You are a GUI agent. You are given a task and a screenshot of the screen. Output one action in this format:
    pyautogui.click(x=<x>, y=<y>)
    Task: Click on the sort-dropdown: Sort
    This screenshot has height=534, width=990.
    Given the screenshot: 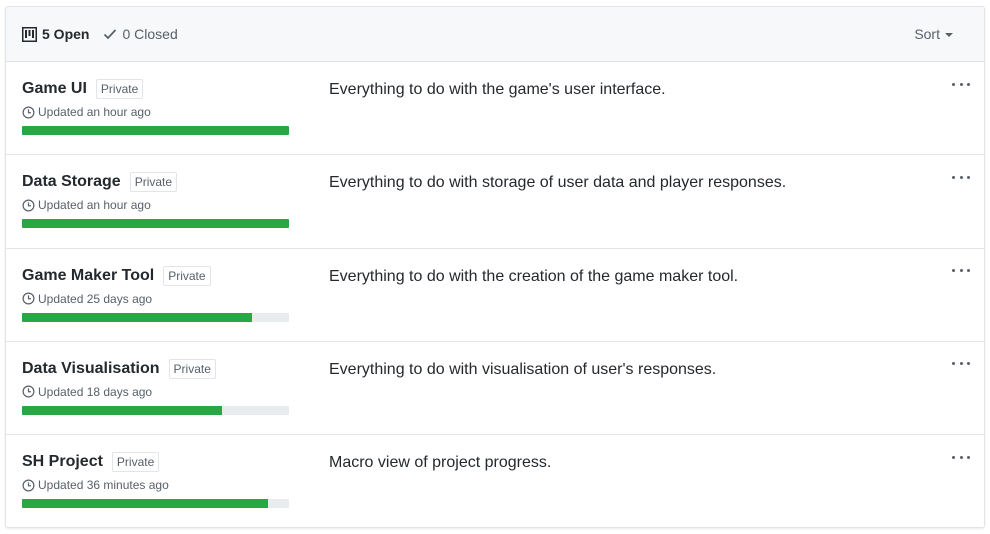 What is the action you would take?
    pyautogui.click(x=933, y=34)
    